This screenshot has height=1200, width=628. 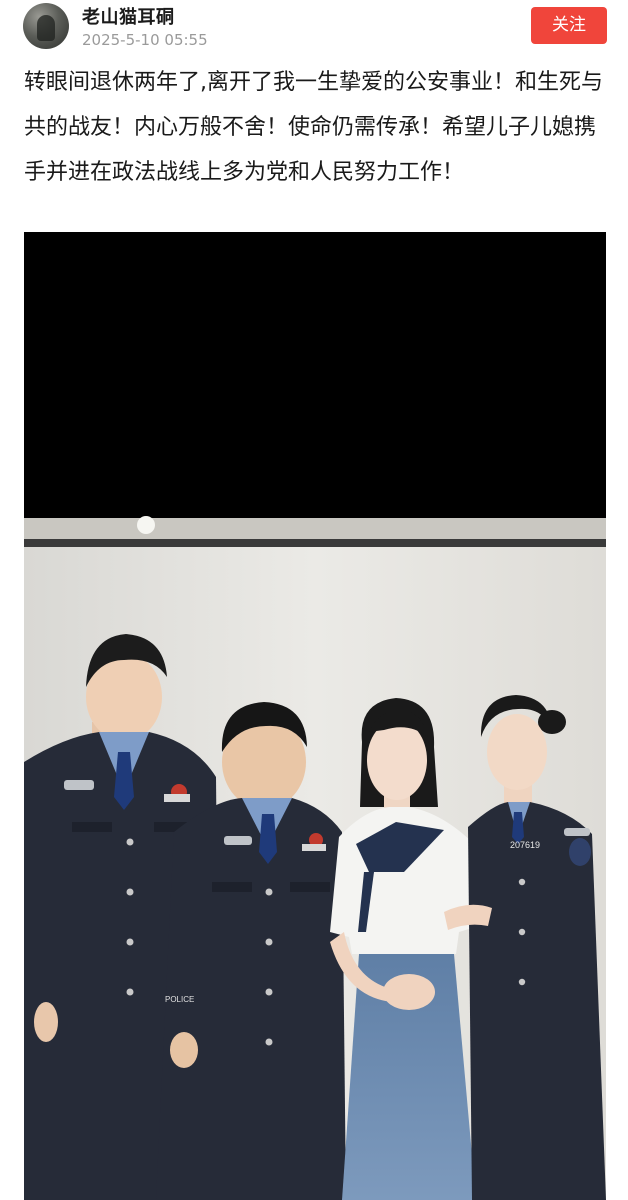 What do you see at coordinates (525, 845) in the screenshot?
I see `police-number: 207619` at bounding box center [525, 845].